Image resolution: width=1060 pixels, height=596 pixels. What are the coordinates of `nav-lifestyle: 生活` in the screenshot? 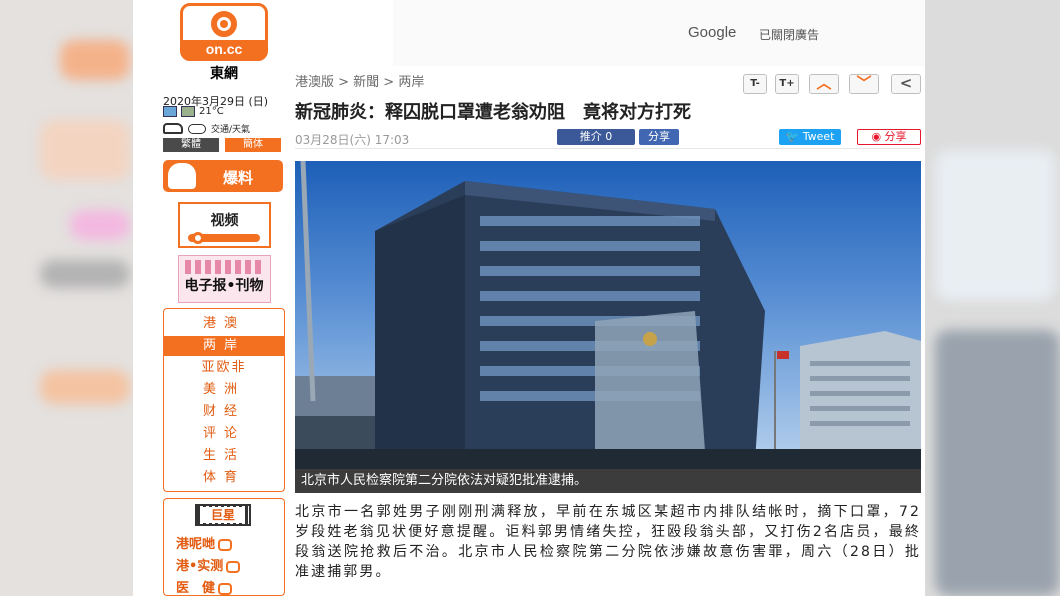 It's located at (224, 456).